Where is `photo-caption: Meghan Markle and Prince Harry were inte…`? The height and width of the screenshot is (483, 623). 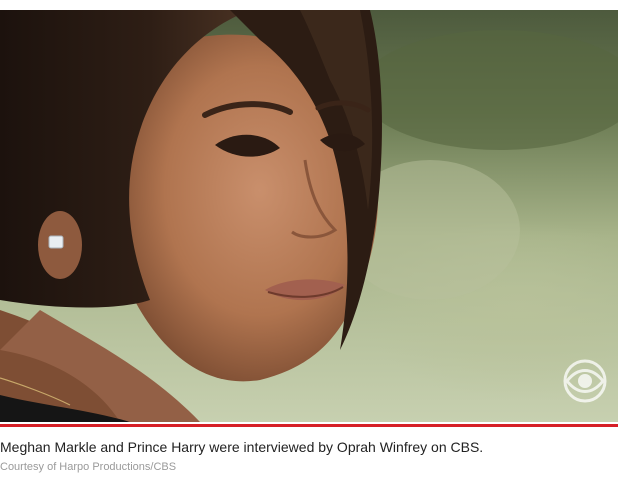 photo-caption: Meghan Markle and Prince Harry were inte… is located at coordinates (242, 447).